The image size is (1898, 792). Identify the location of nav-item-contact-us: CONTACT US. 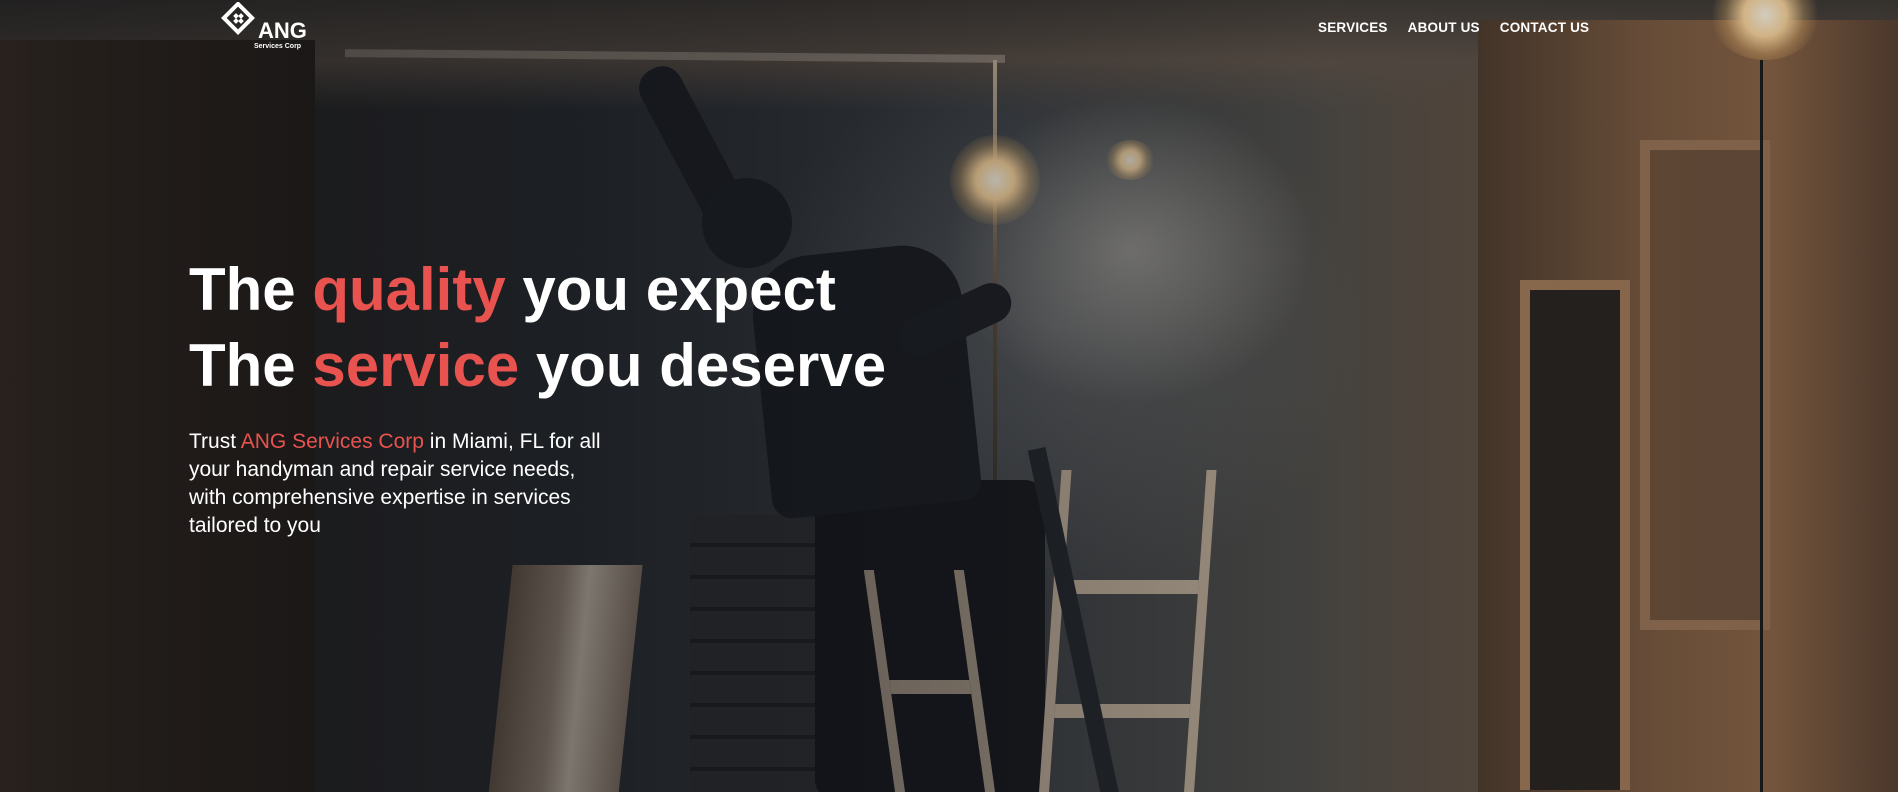
(1545, 27).